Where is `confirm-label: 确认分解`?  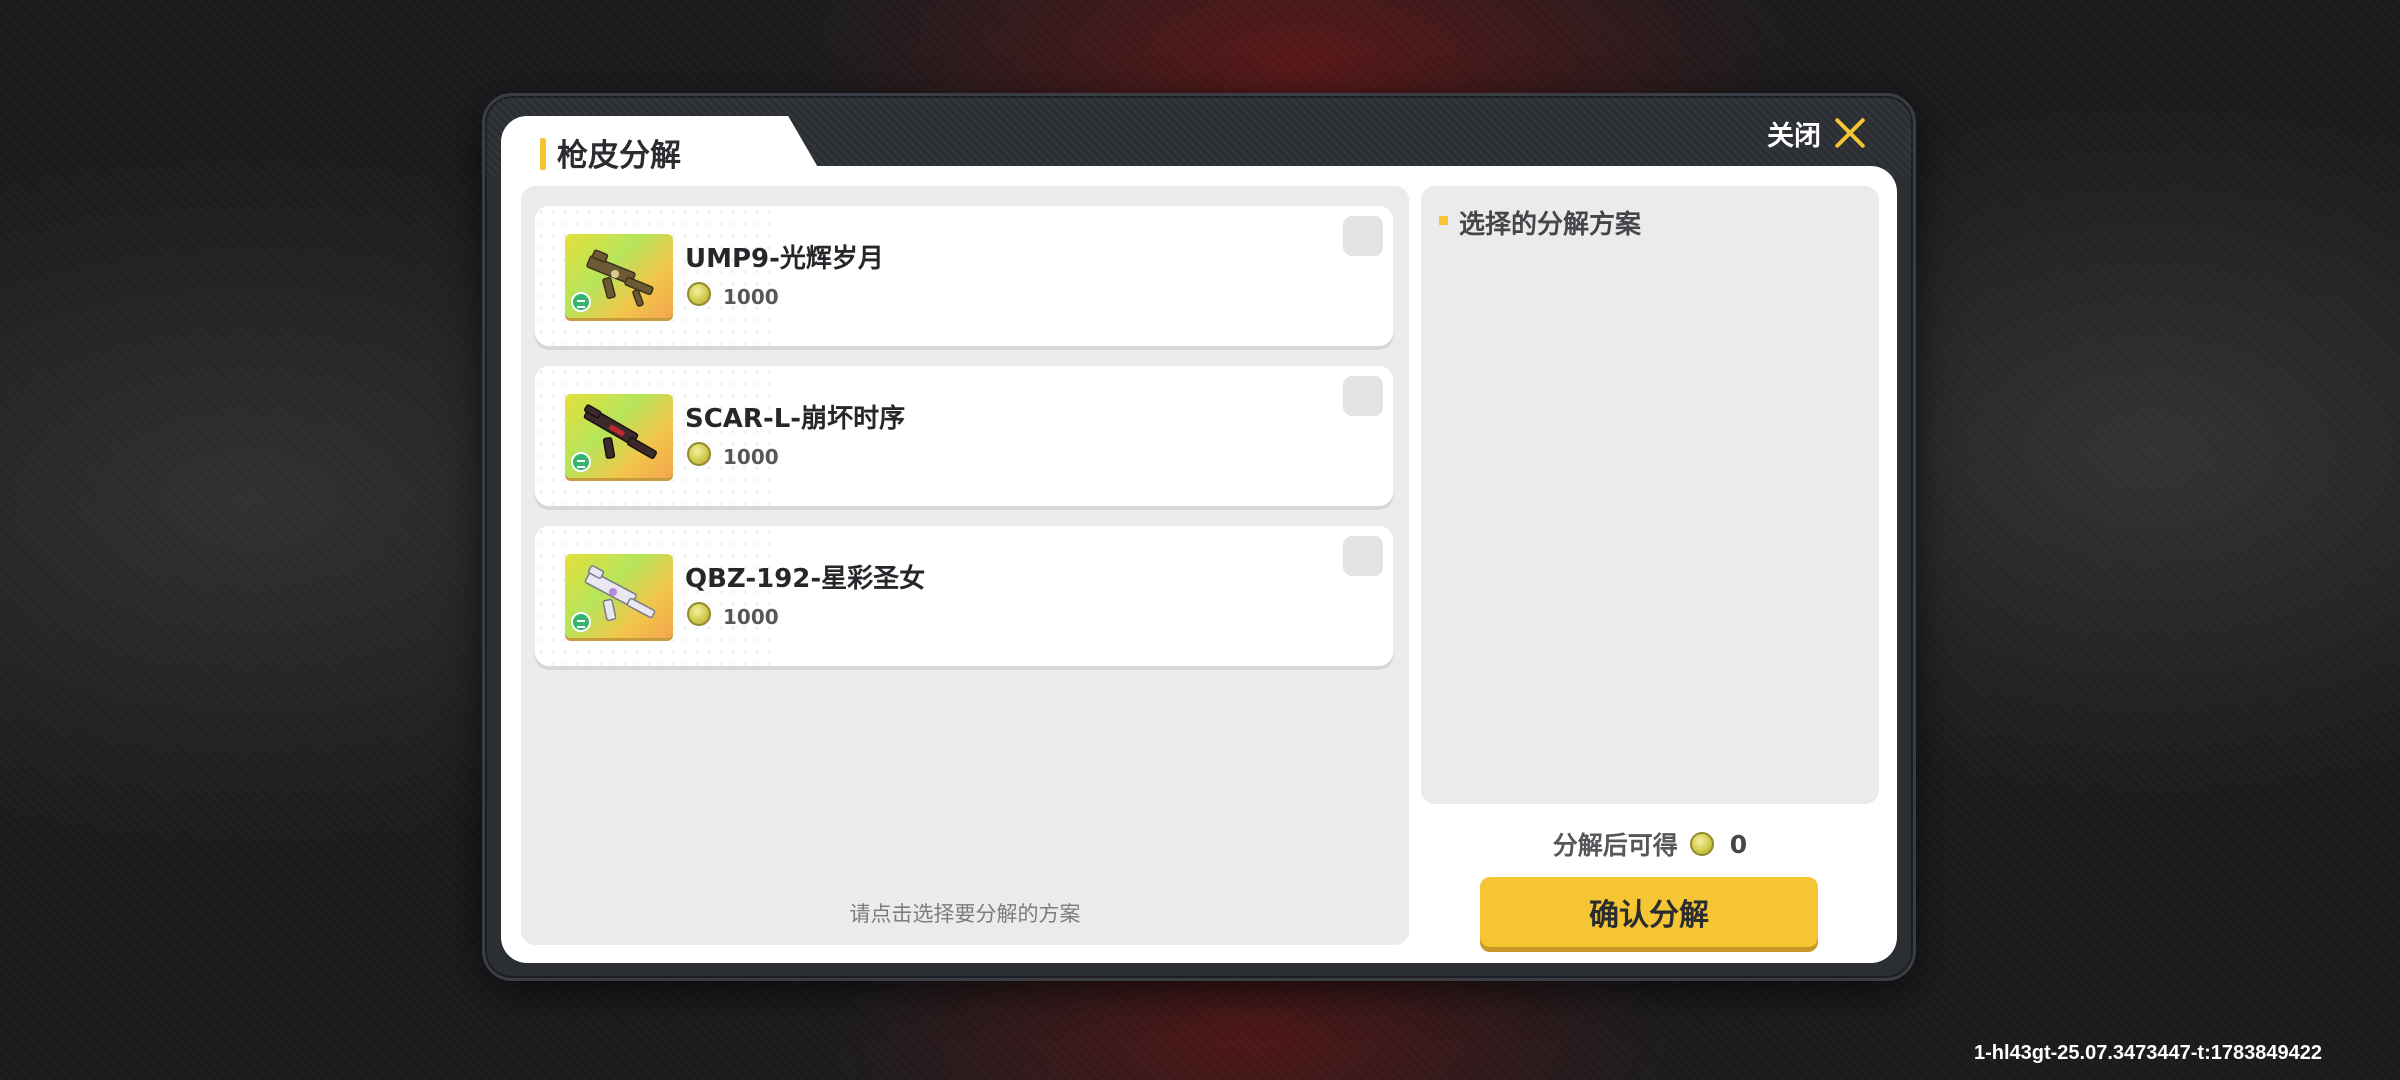
confirm-label: 确认分解 is located at coordinates (1649, 915).